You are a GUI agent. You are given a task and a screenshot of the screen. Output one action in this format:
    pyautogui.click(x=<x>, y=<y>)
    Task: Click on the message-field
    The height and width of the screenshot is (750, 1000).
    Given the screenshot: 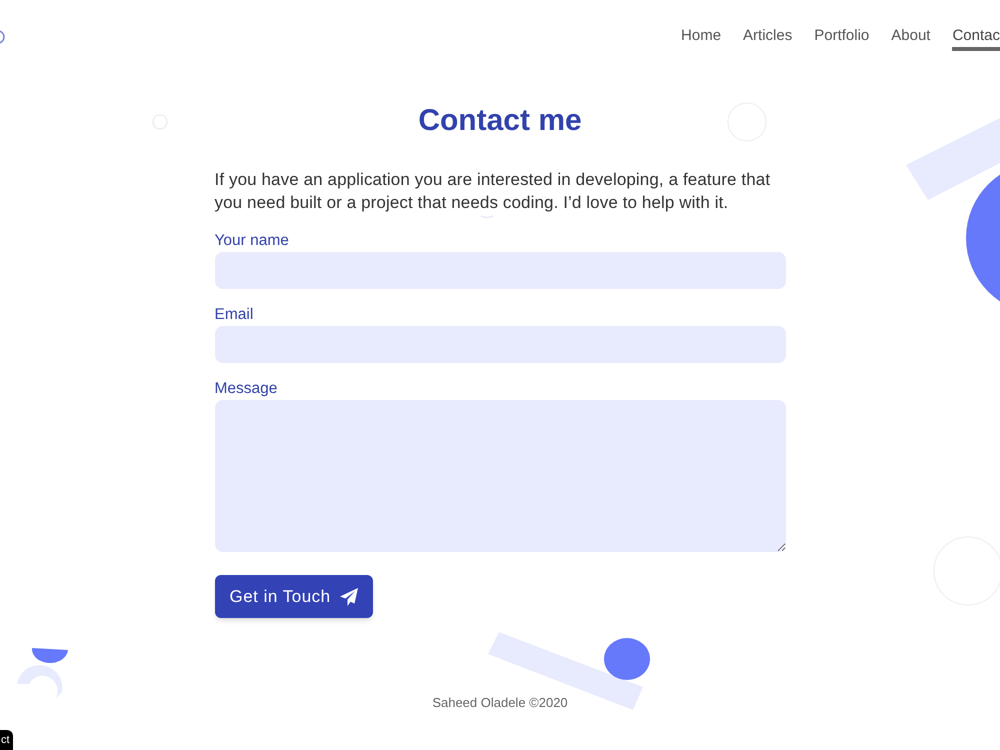 What is the action you would take?
    pyautogui.click(x=500, y=476)
    